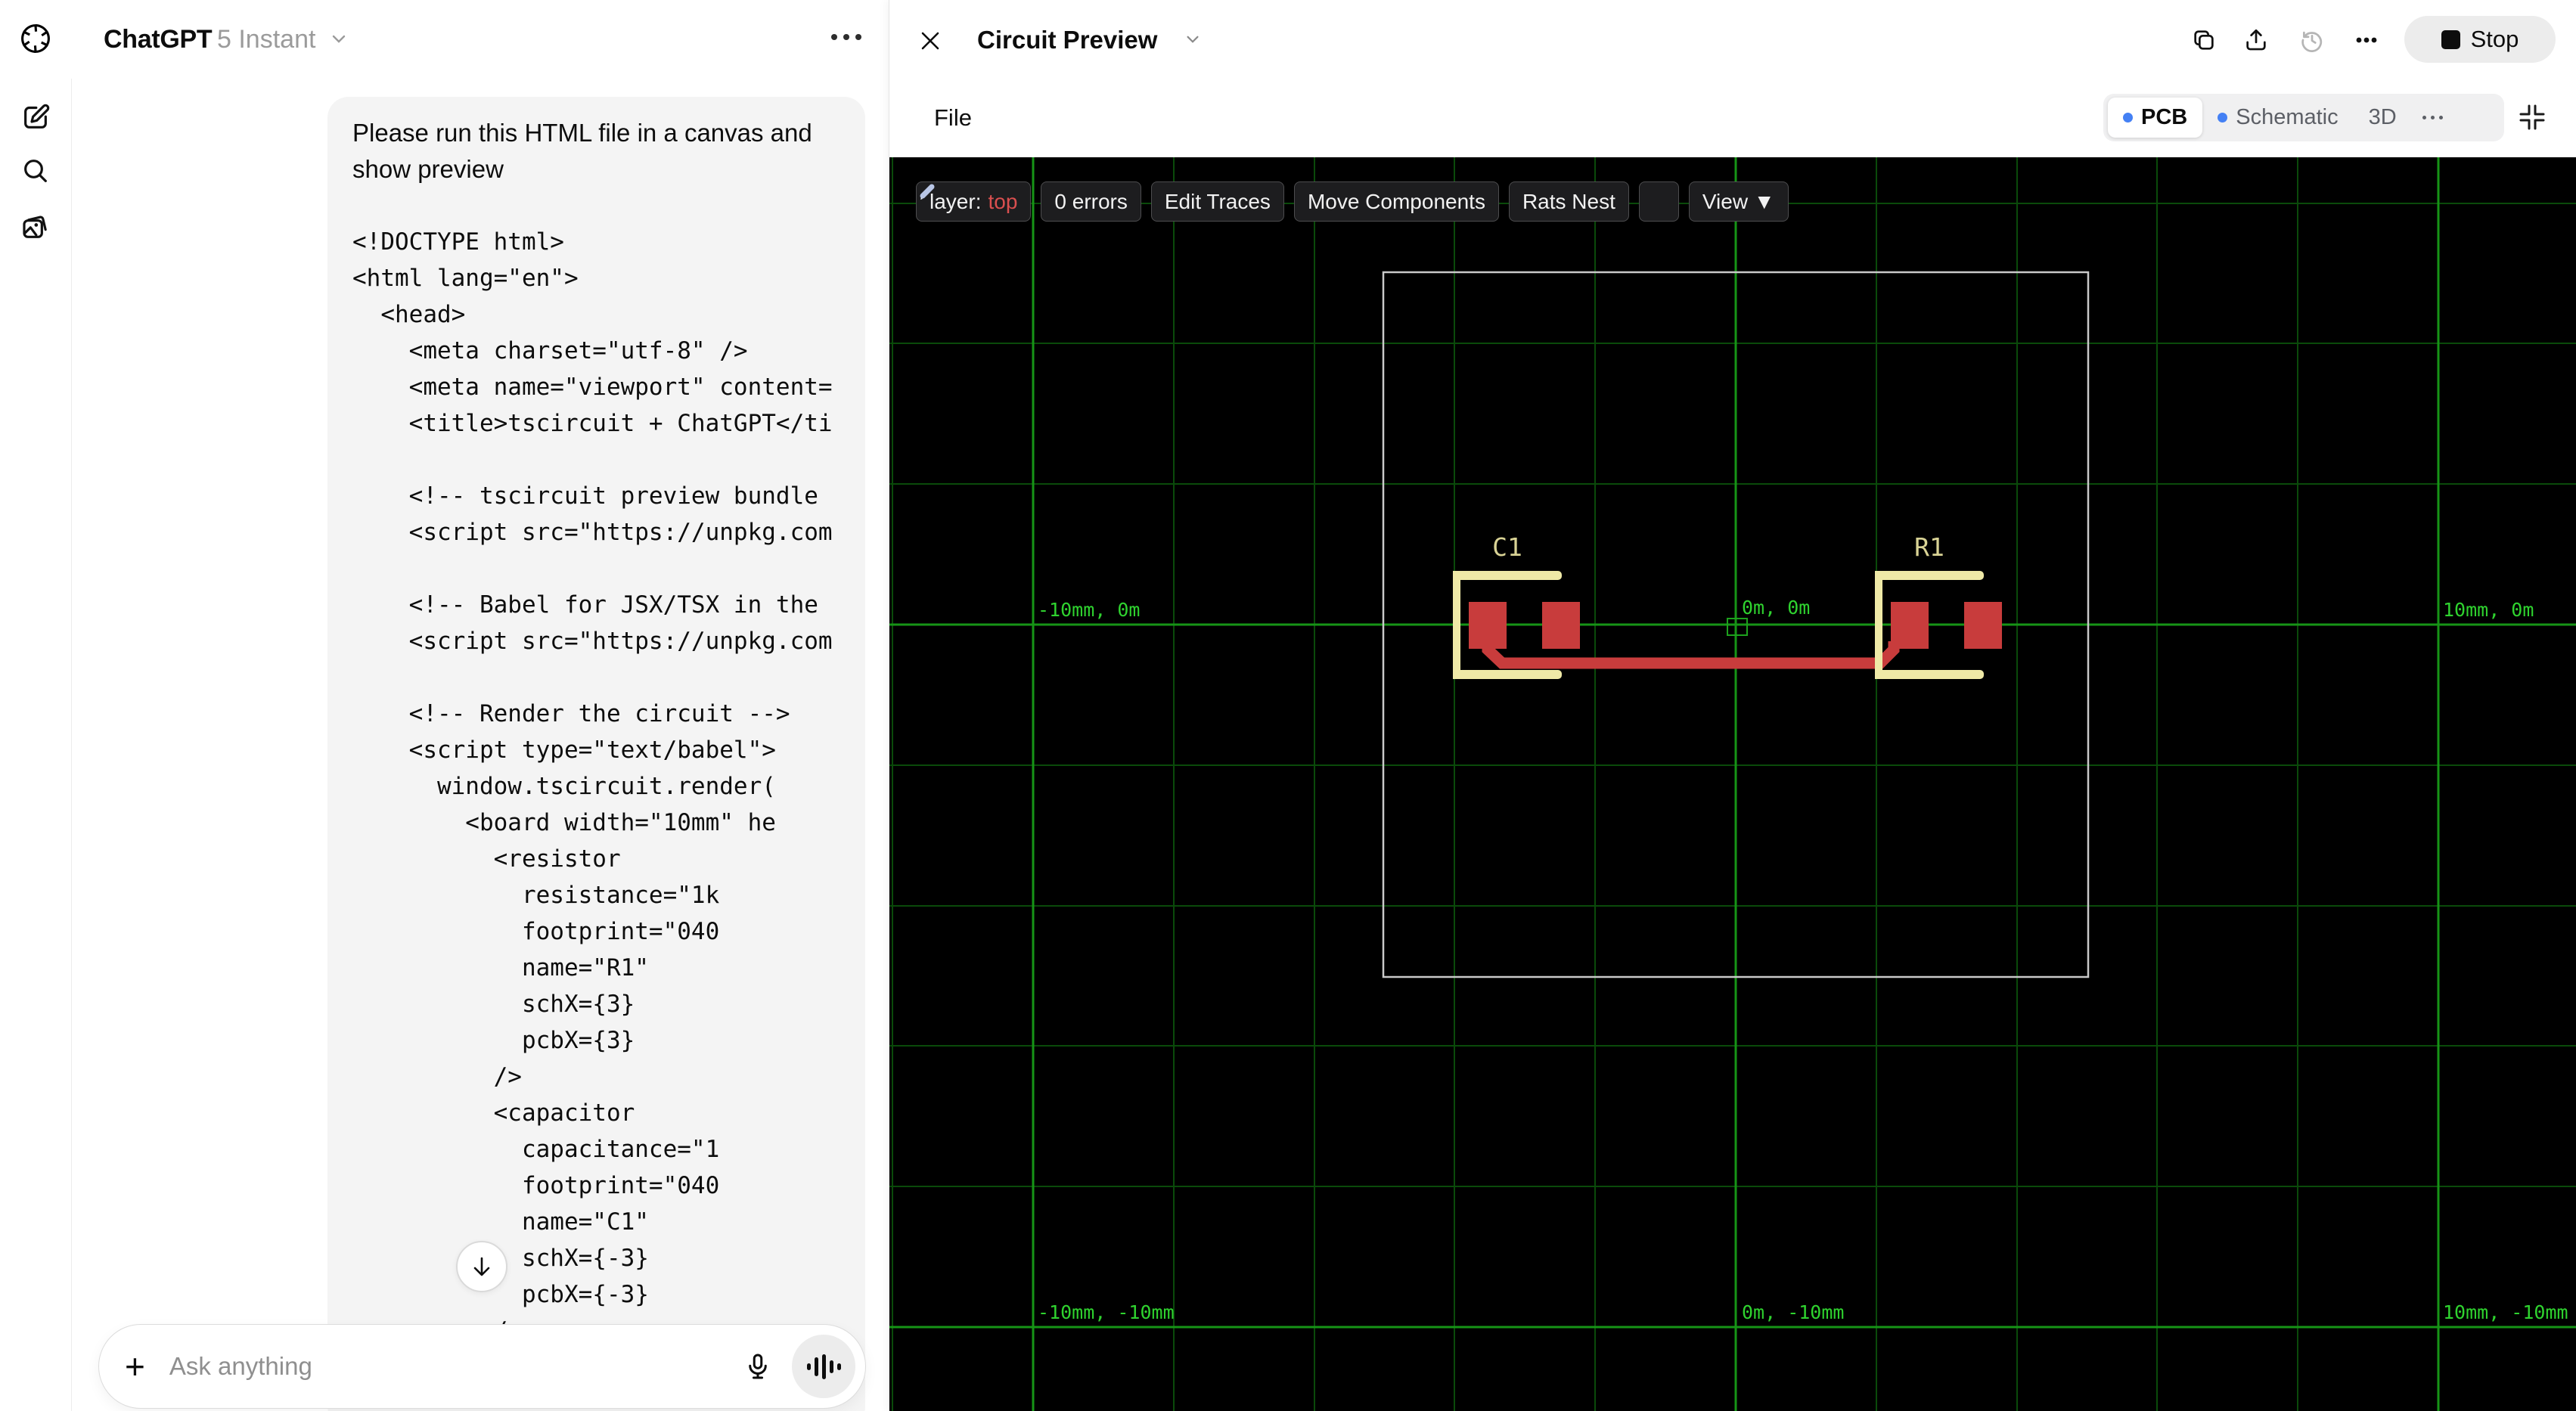 Image resolution: width=2576 pixels, height=1411 pixels. I want to click on grid-label-left-mid: -10mm, 0m, so click(1089, 610).